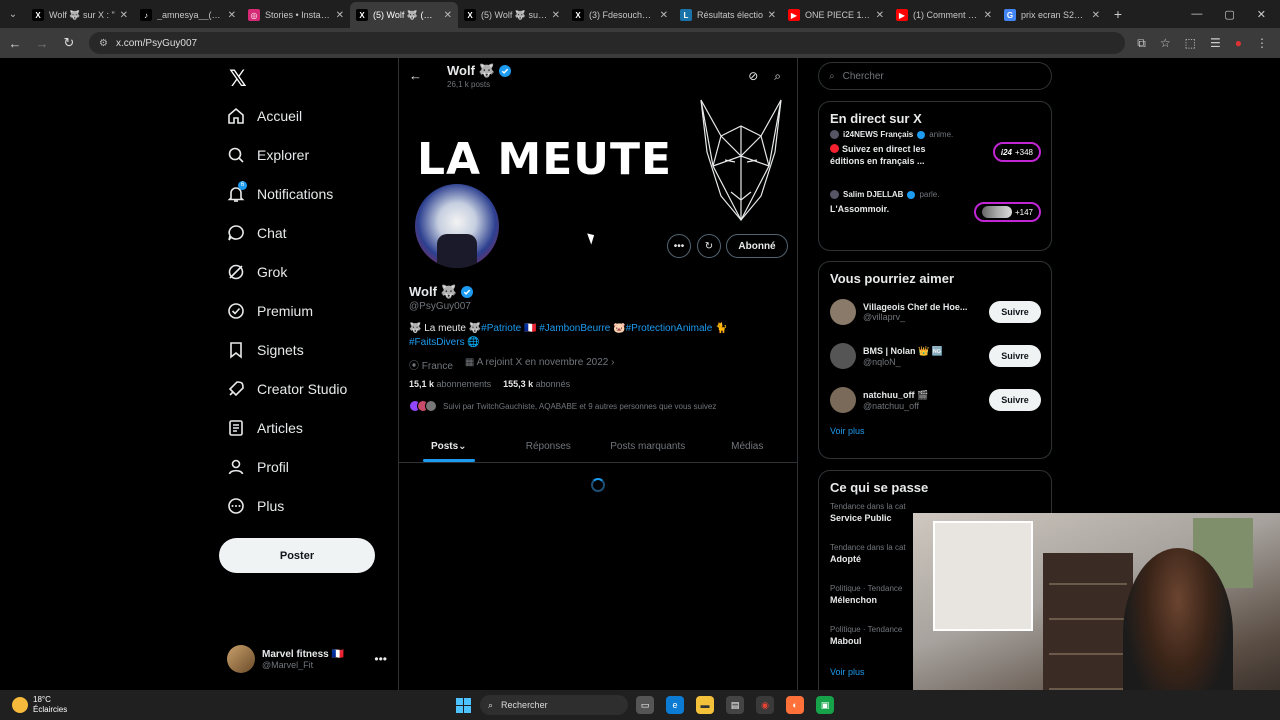 Image resolution: width=1280 pixels, height=720 pixels. Describe the element at coordinates (280, 350) in the screenshot. I see `nav-item-label: Signets` at that location.